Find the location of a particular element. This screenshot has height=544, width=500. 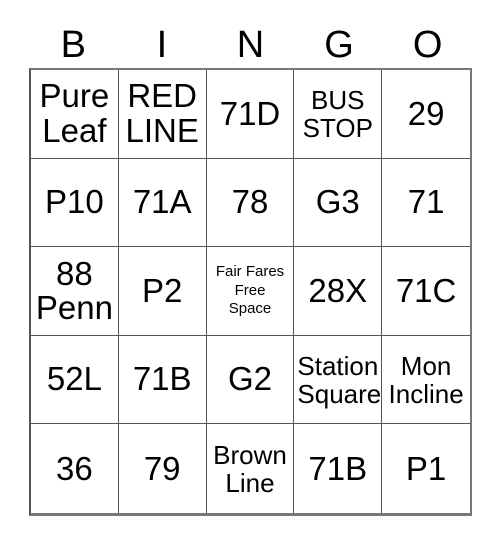

bingo-cell-text: 71D is located at coordinates (250, 113).